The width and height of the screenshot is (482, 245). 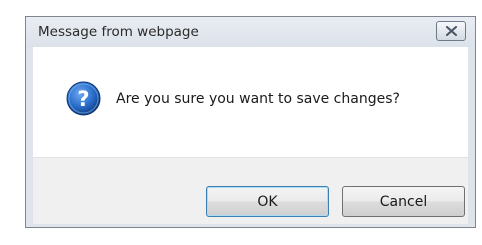 I want to click on close-icon, so click(x=451, y=31).